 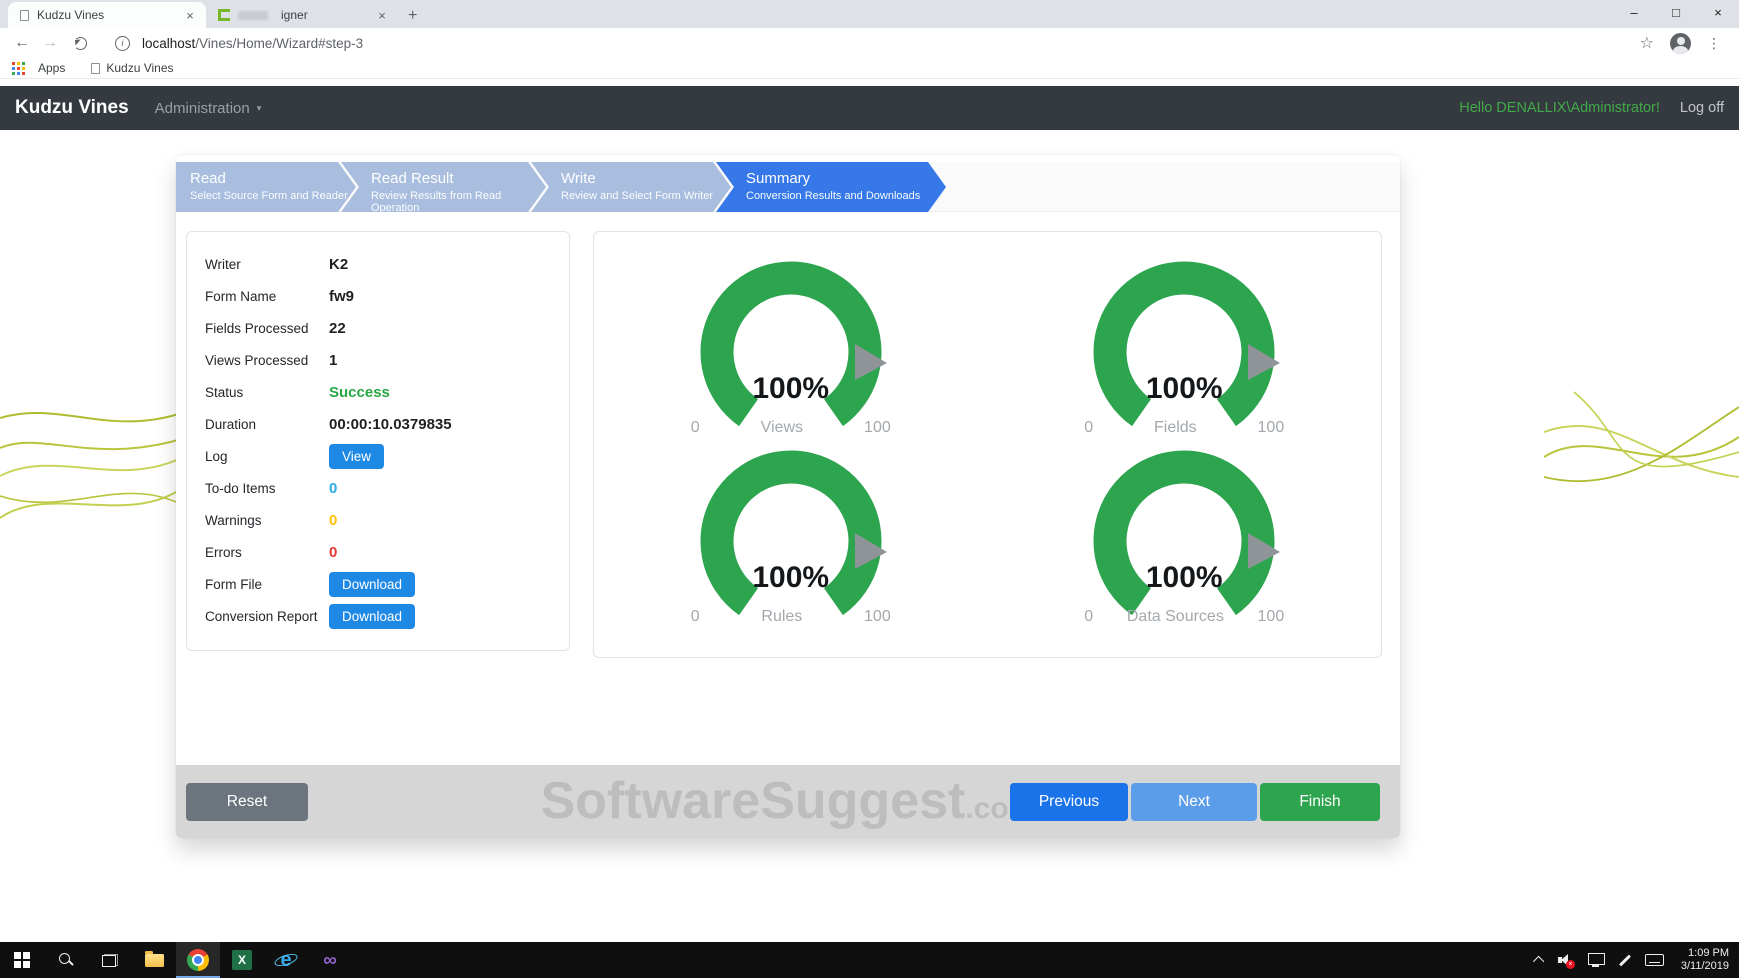 What do you see at coordinates (22, 960) in the screenshot?
I see `start-button` at bounding box center [22, 960].